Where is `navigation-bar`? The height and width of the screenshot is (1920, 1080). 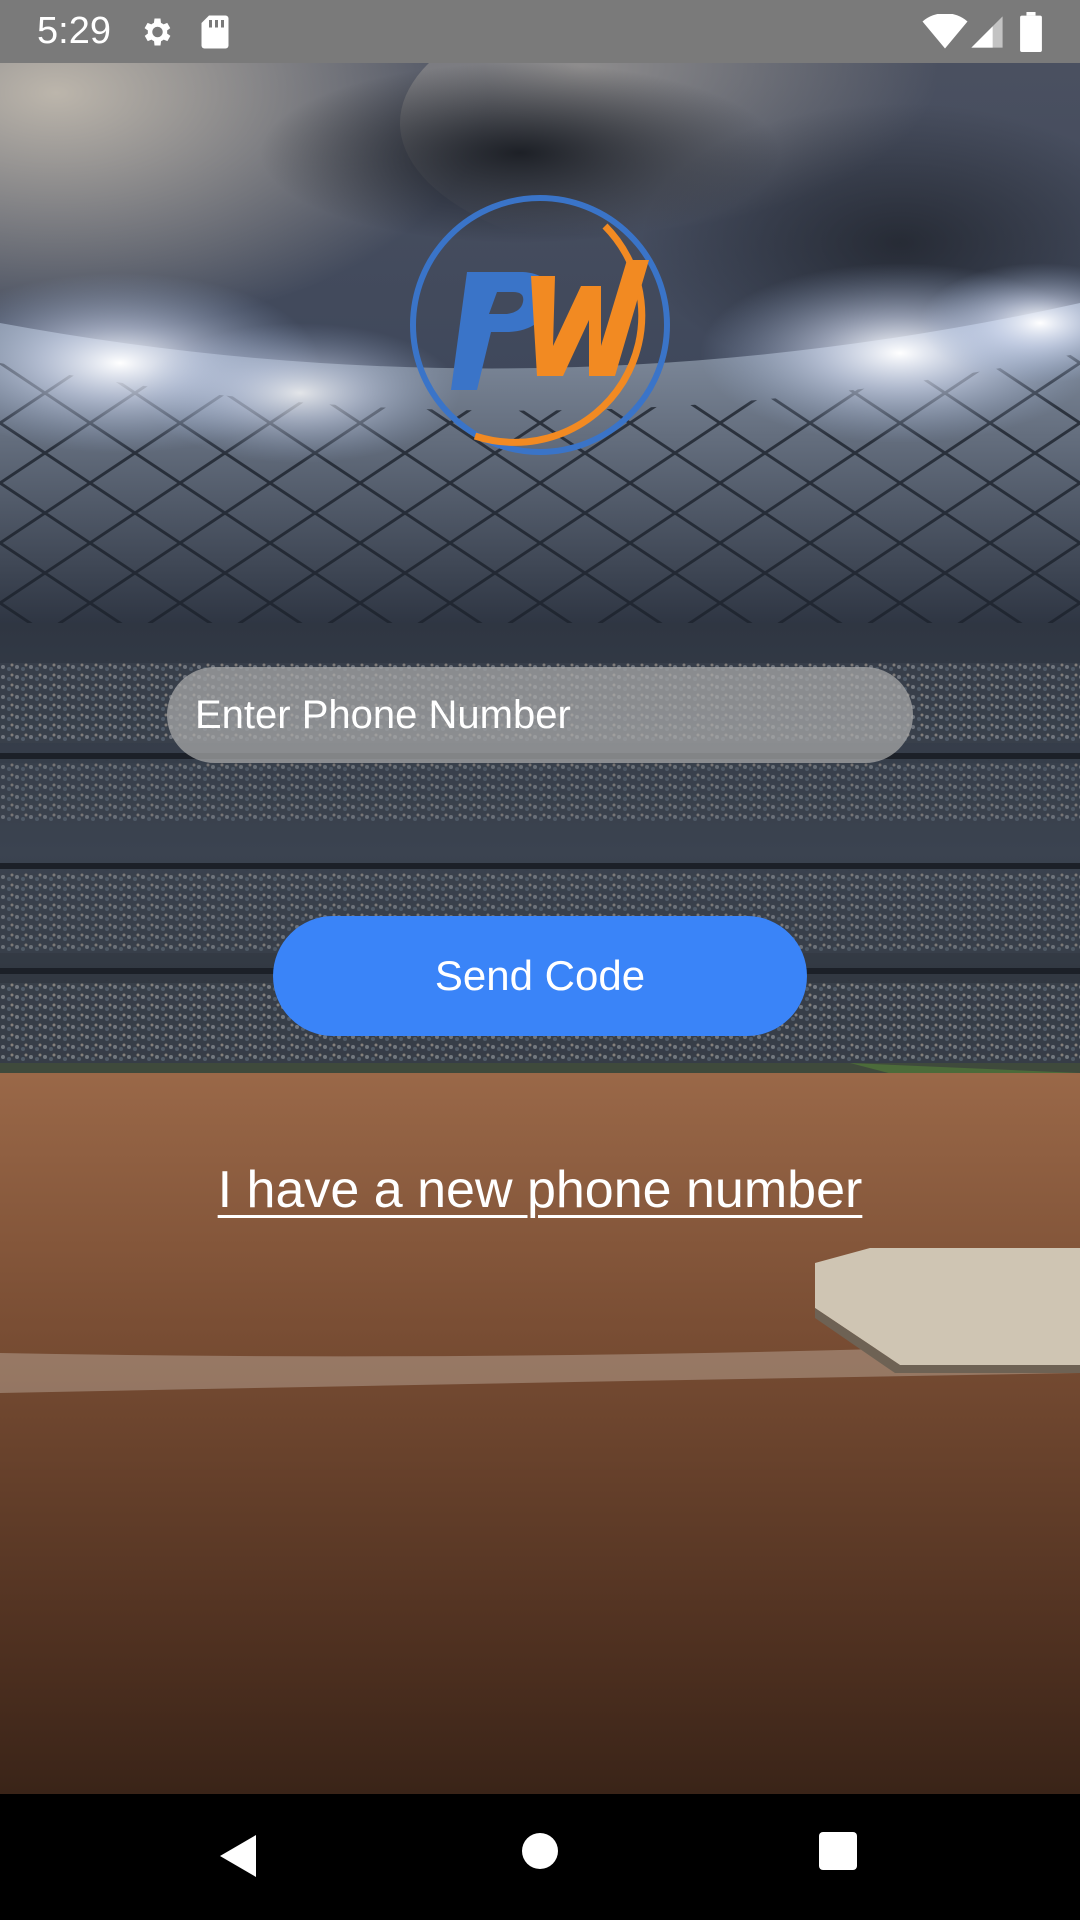
navigation-bar is located at coordinates (540, 1857).